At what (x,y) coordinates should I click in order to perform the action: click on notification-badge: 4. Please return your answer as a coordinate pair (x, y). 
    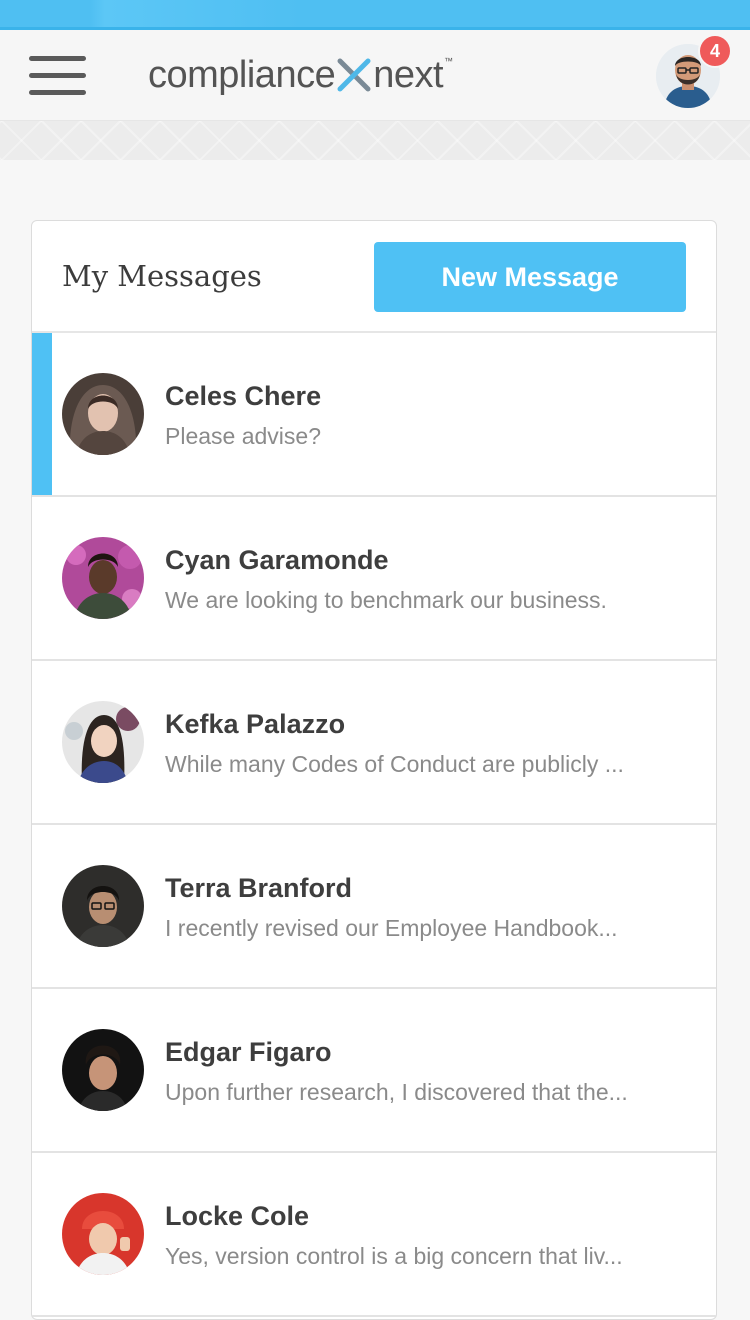
    Looking at the image, I should click on (715, 51).